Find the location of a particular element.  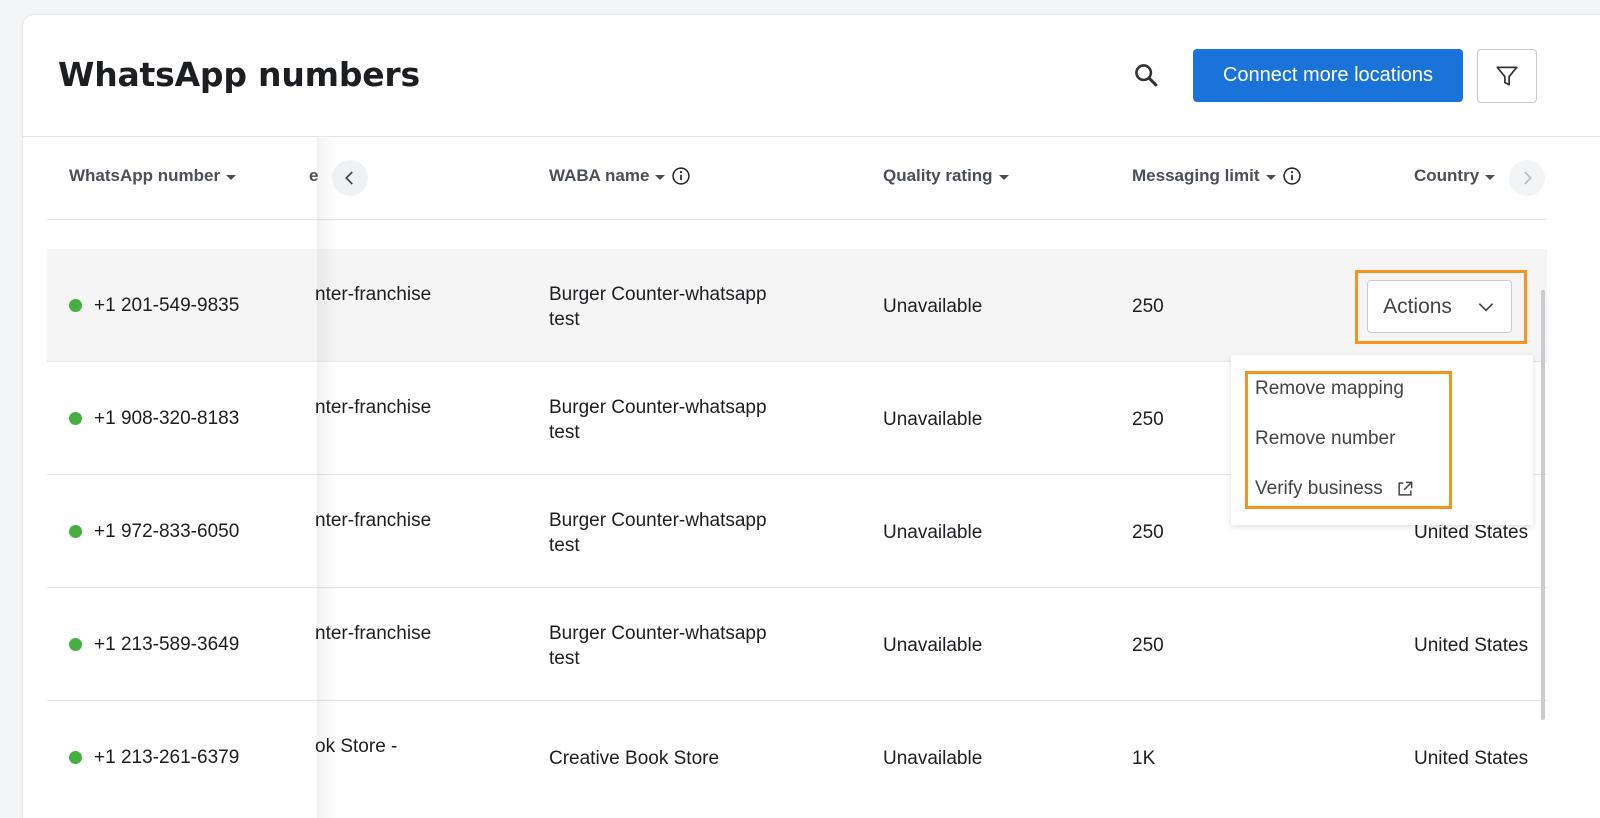

menu-item-verify-business: Verify business is located at coordinates (1335, 489).